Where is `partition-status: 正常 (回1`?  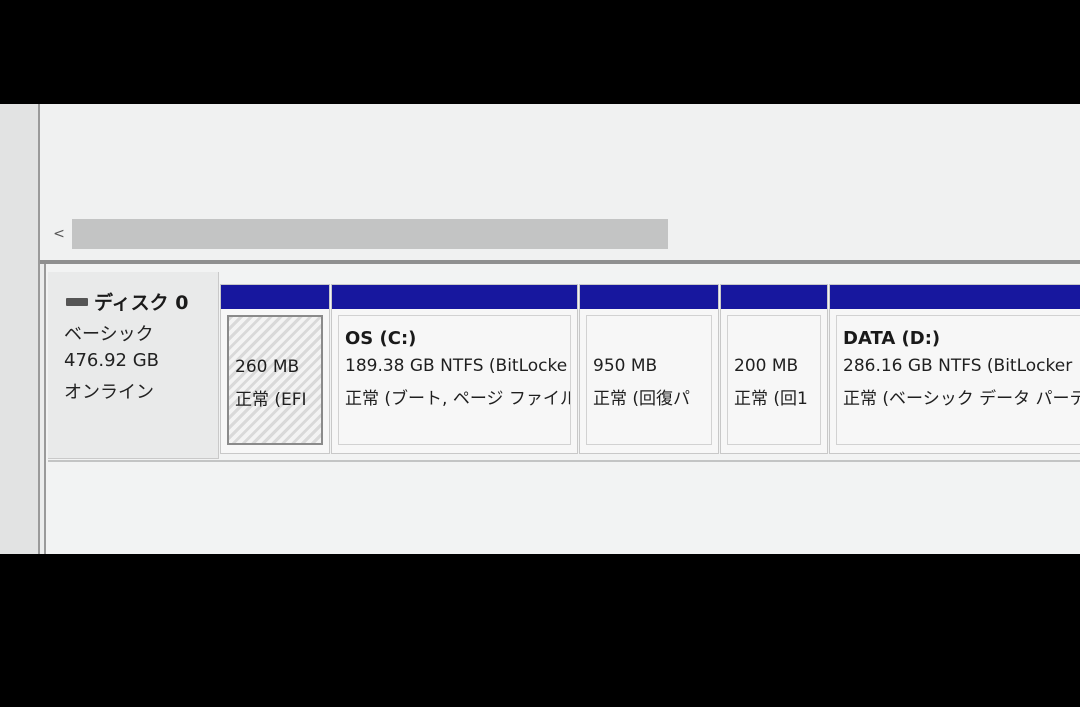 partition-status: 正常 (回1 is located at coordinates (771, 399).